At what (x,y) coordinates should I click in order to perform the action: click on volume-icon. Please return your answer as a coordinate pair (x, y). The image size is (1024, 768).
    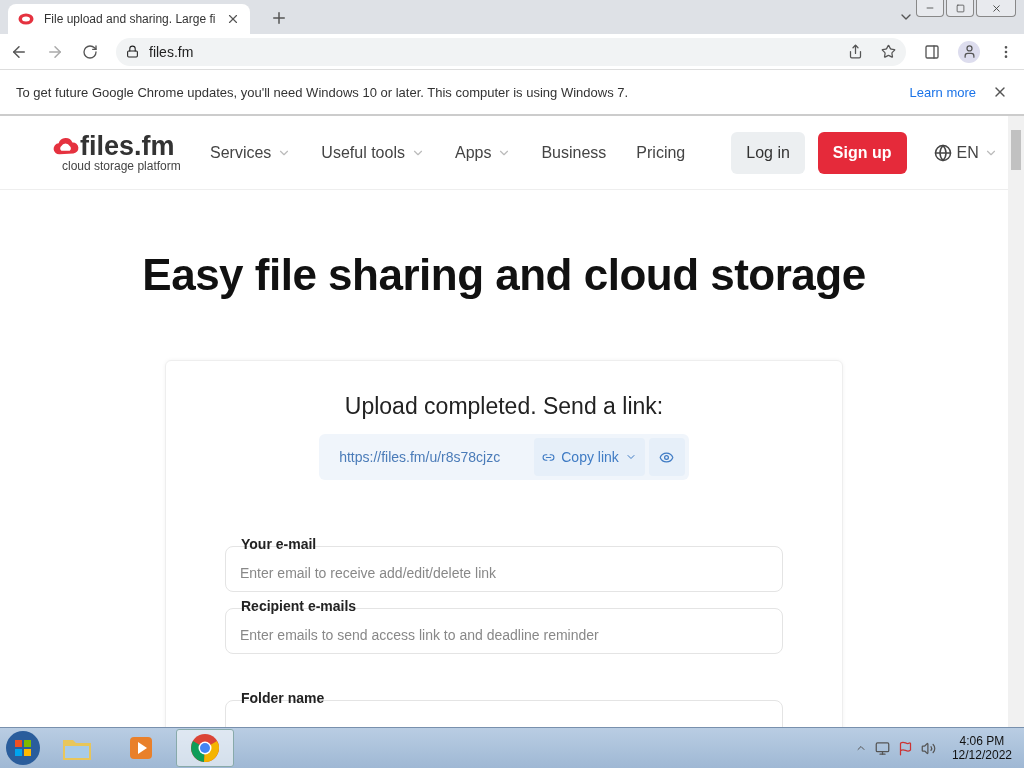
    Looking at the image, I should click on (928, 748).